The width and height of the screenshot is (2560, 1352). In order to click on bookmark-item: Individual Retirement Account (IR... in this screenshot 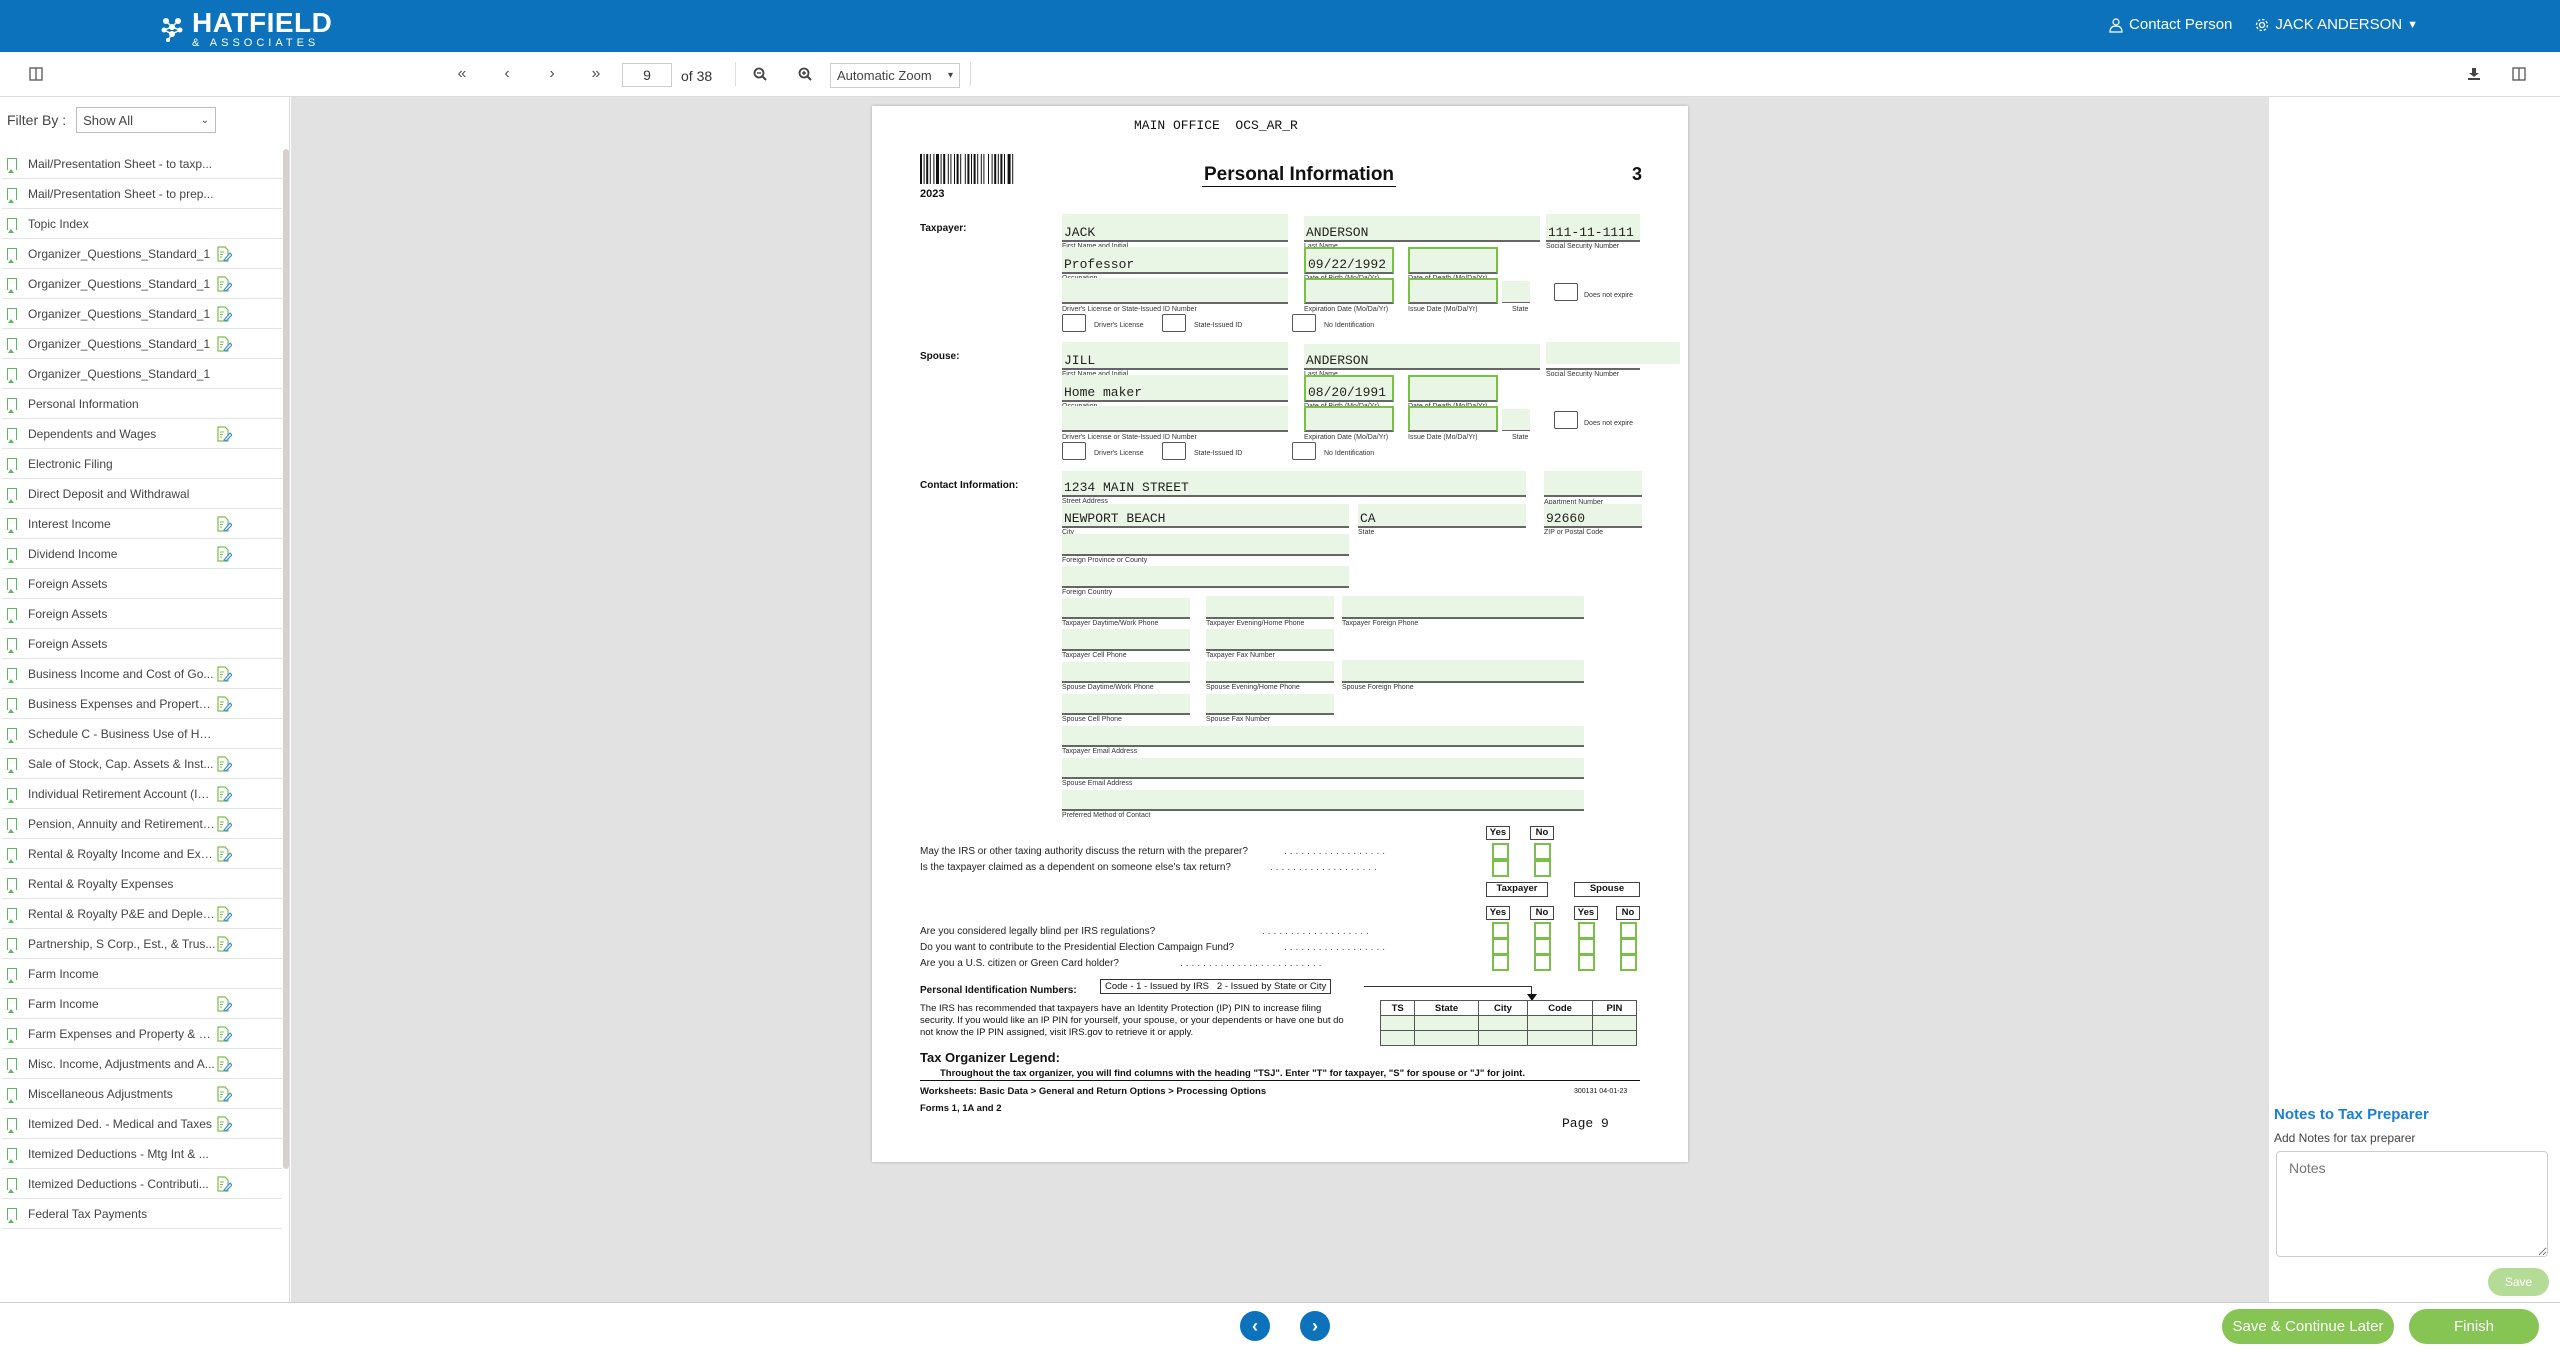, I will do `click(142, 794)`.